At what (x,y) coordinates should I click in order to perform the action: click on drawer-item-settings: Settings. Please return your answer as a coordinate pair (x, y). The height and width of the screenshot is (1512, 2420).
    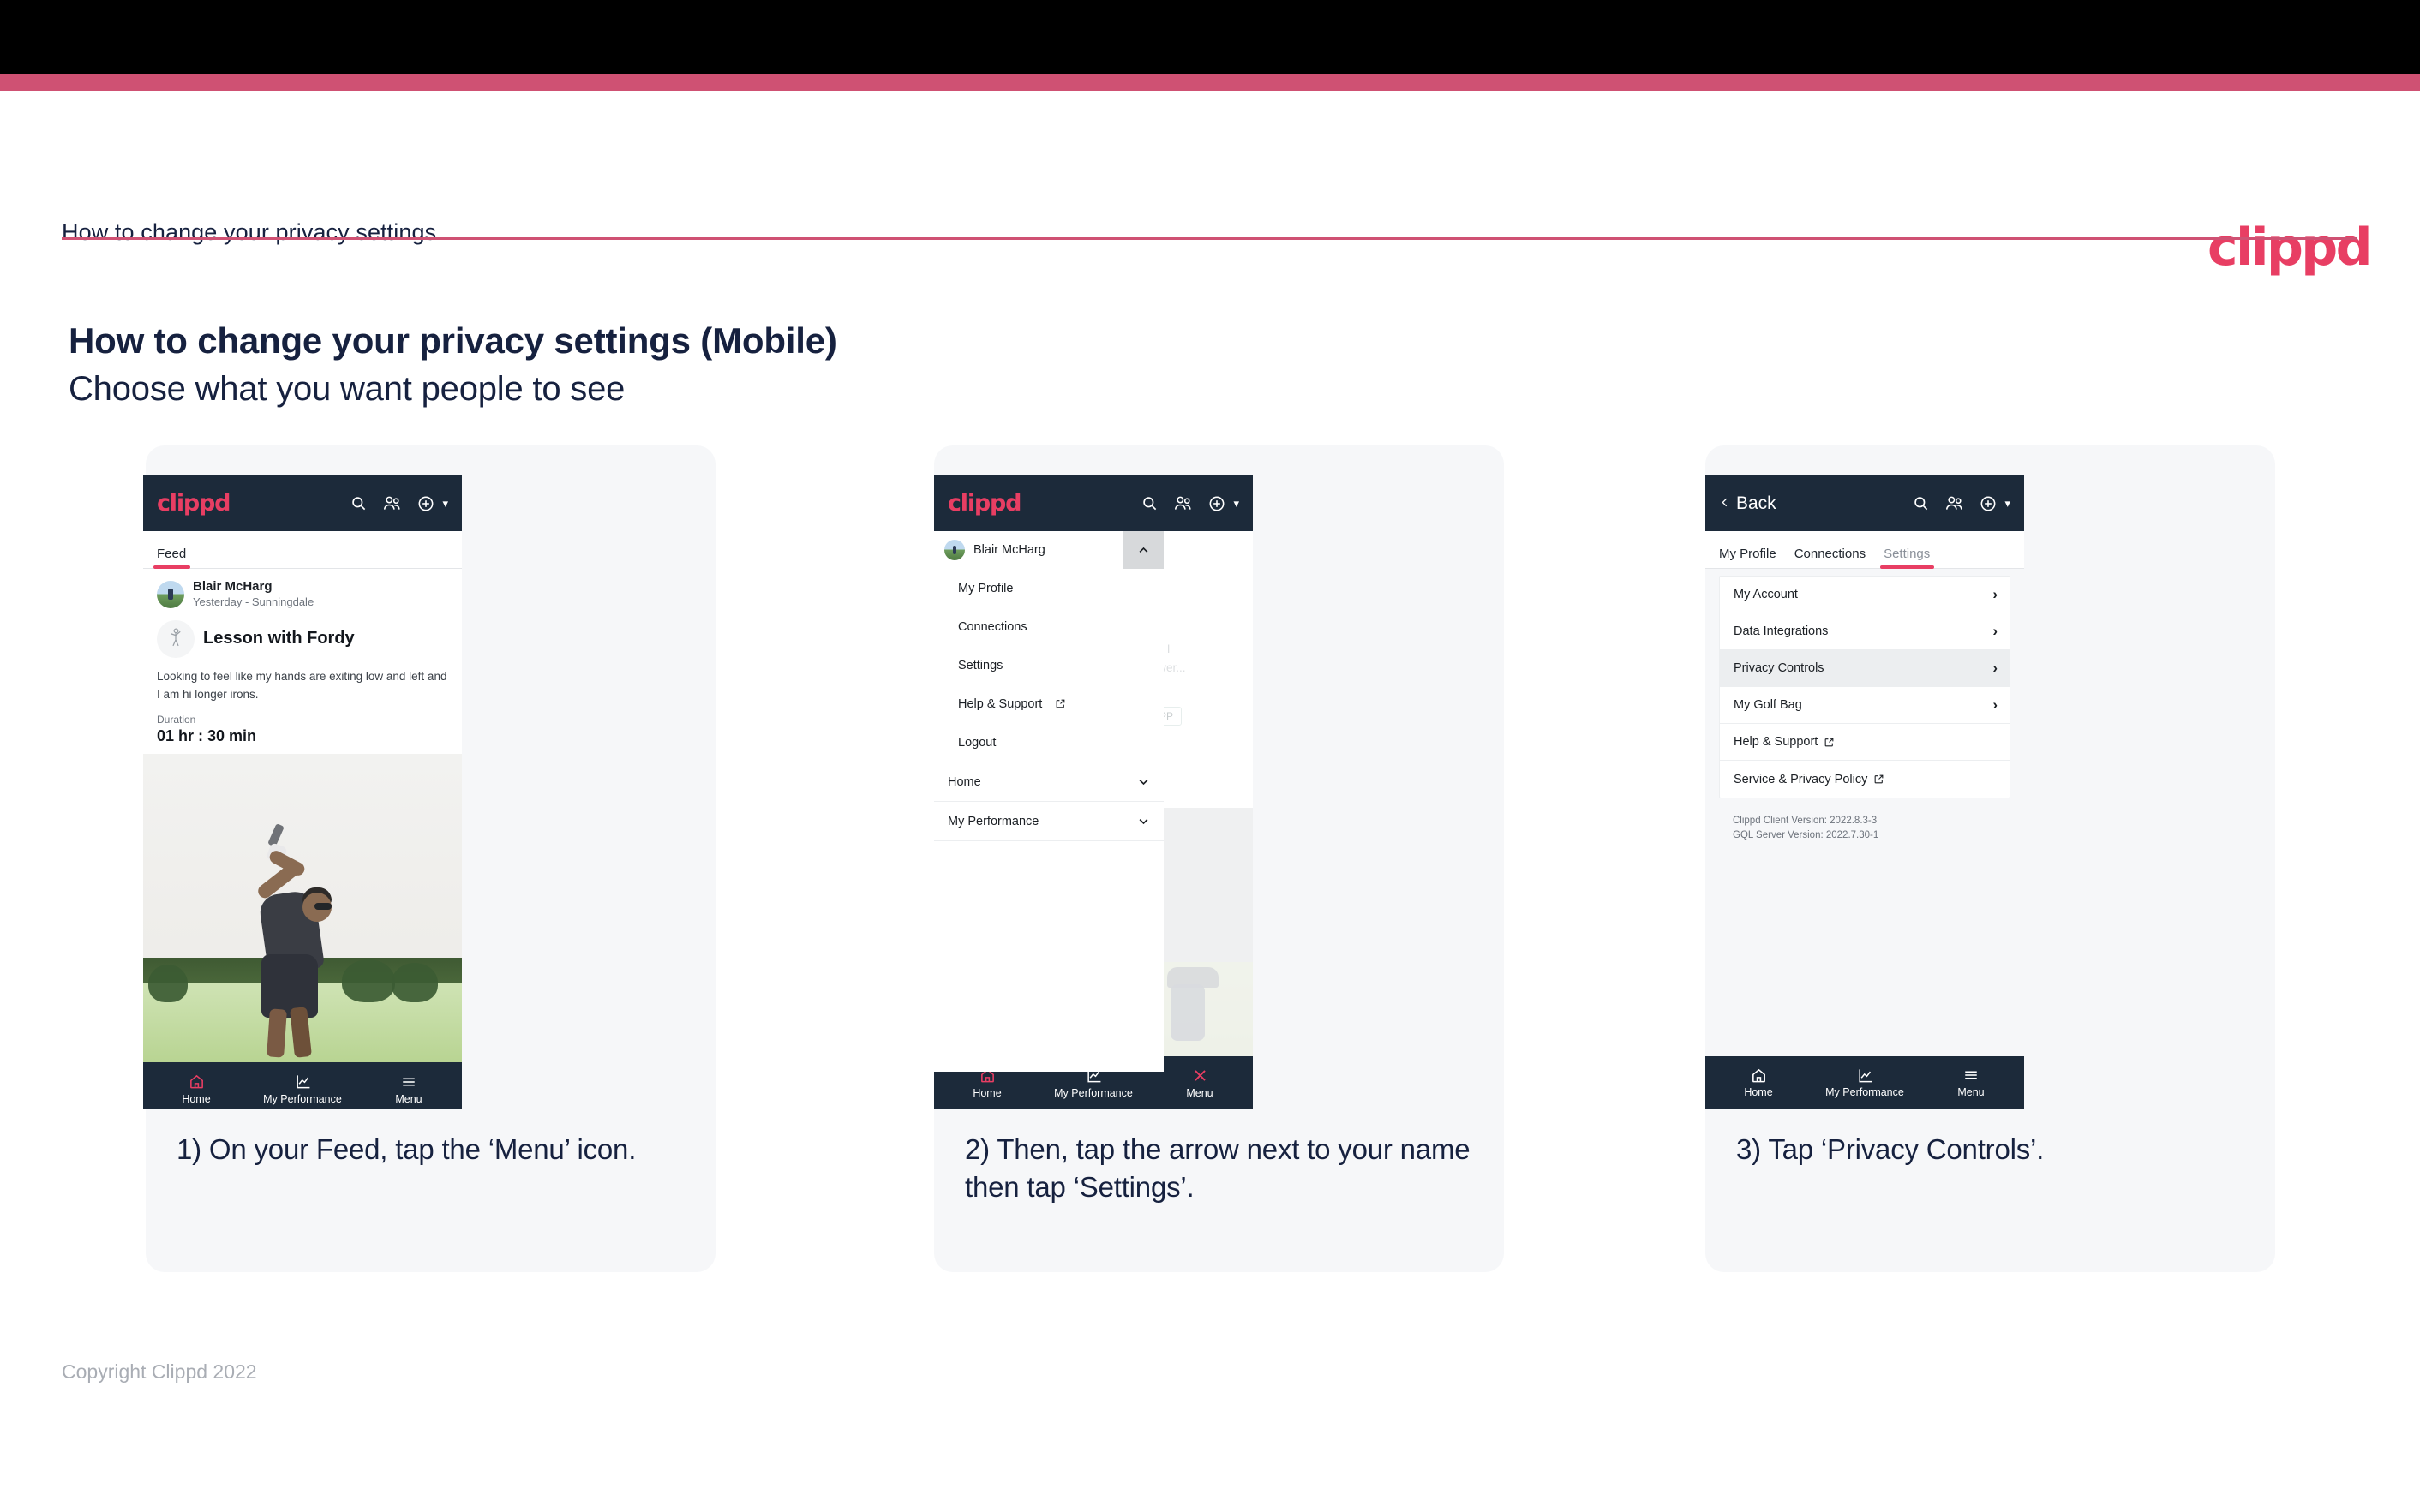
    Looking at the image, I should click on (1049, 665).